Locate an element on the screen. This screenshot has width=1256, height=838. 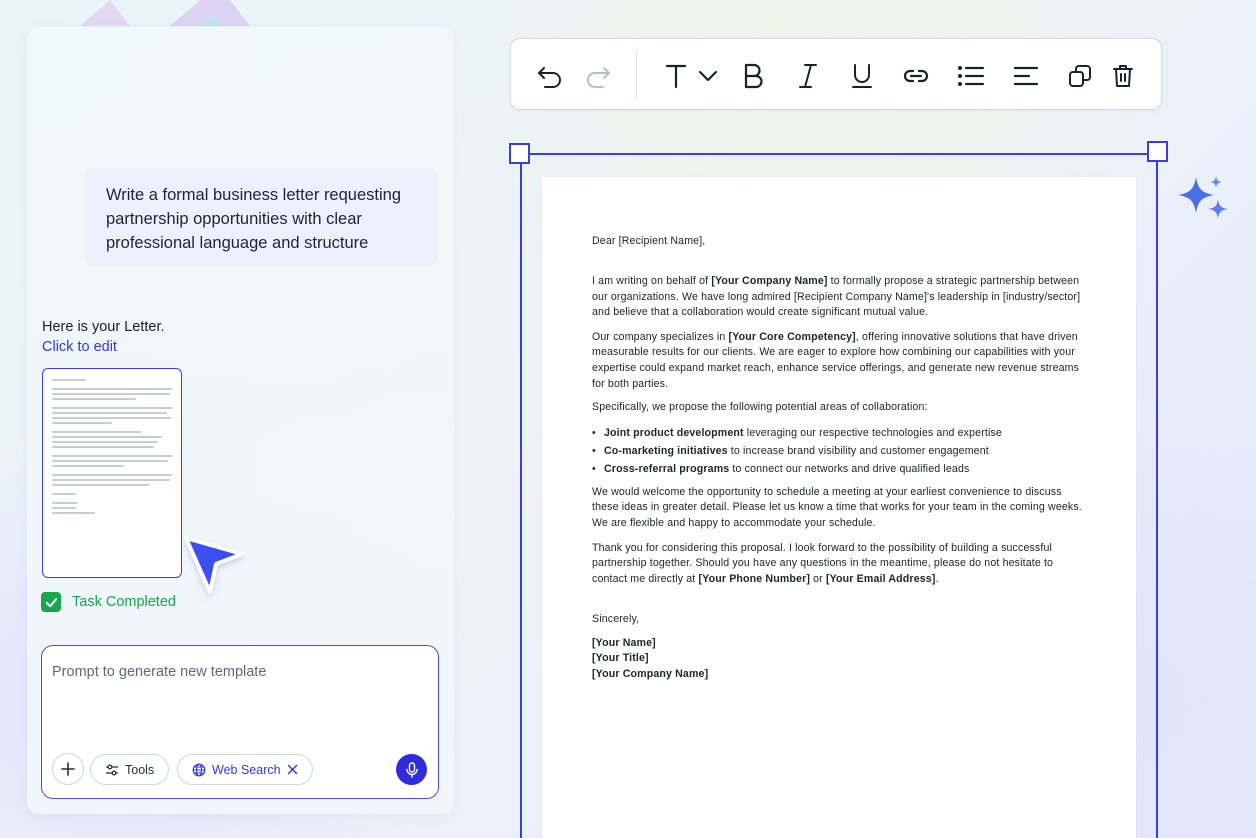
add-button is located at coordinates (68, 769).